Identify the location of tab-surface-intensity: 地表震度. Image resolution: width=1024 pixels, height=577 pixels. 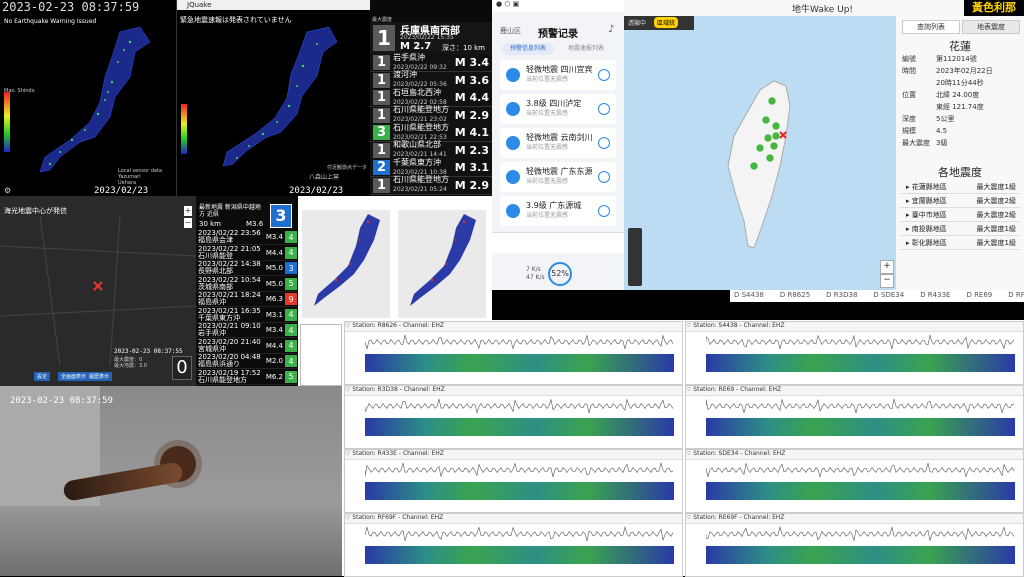
(991, 27).